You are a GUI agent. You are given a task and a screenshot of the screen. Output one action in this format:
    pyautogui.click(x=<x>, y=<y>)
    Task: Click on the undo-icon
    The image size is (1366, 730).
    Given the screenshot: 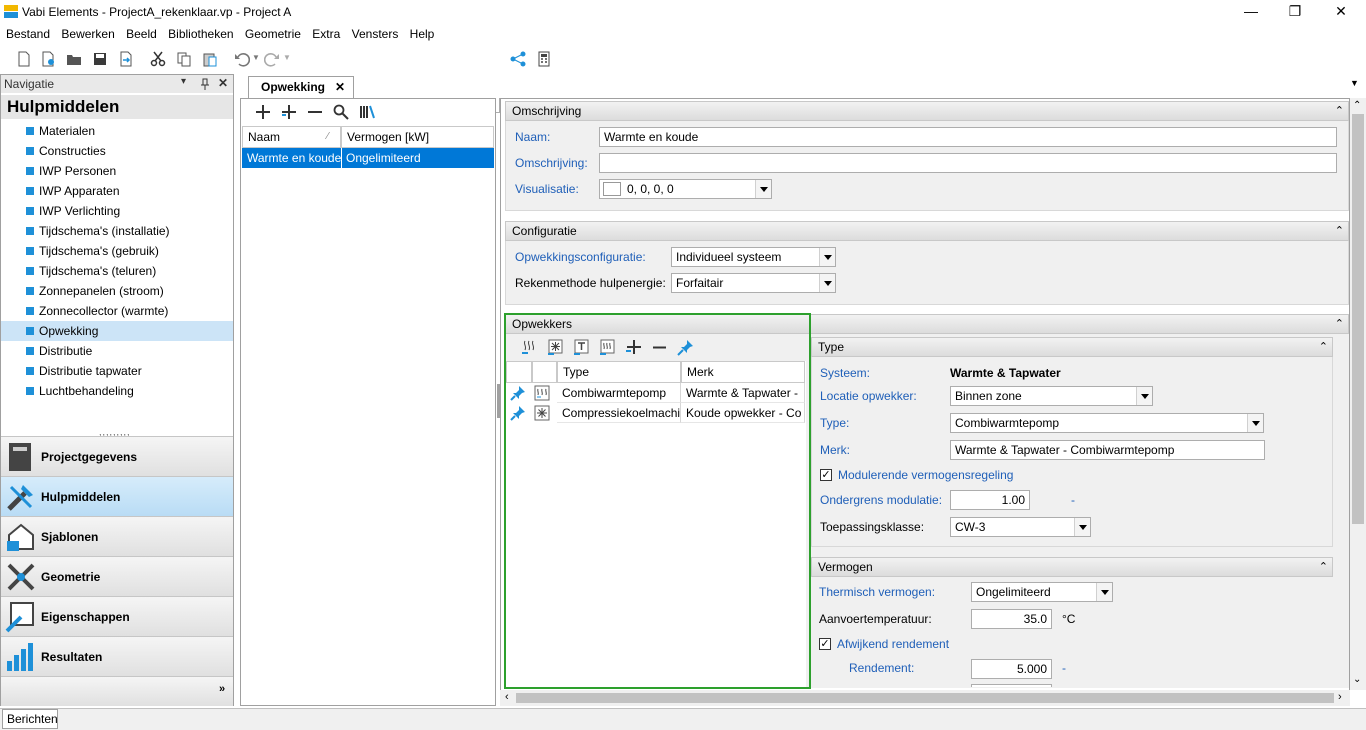 What is the action you would take?
    pyautogui.click(x=242, y=59)
    